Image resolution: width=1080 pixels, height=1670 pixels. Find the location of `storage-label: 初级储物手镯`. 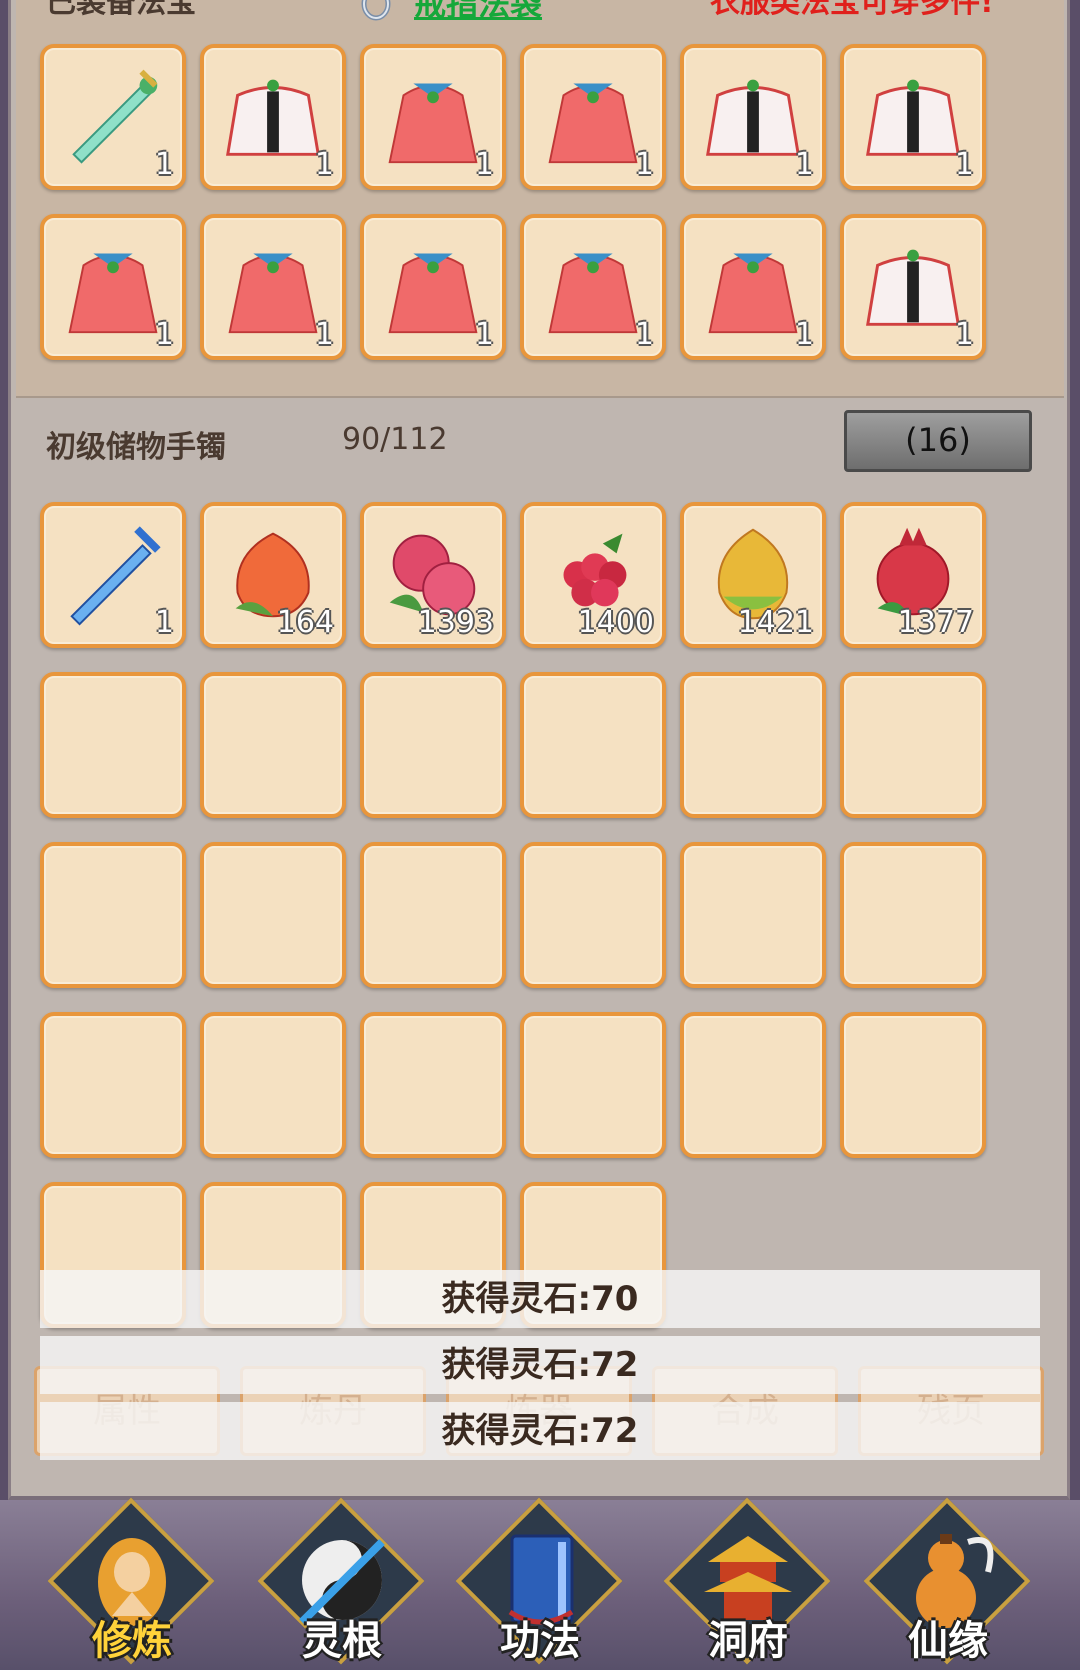

storage-label: 初级储物手镯 is located at coordinates (136, 447).